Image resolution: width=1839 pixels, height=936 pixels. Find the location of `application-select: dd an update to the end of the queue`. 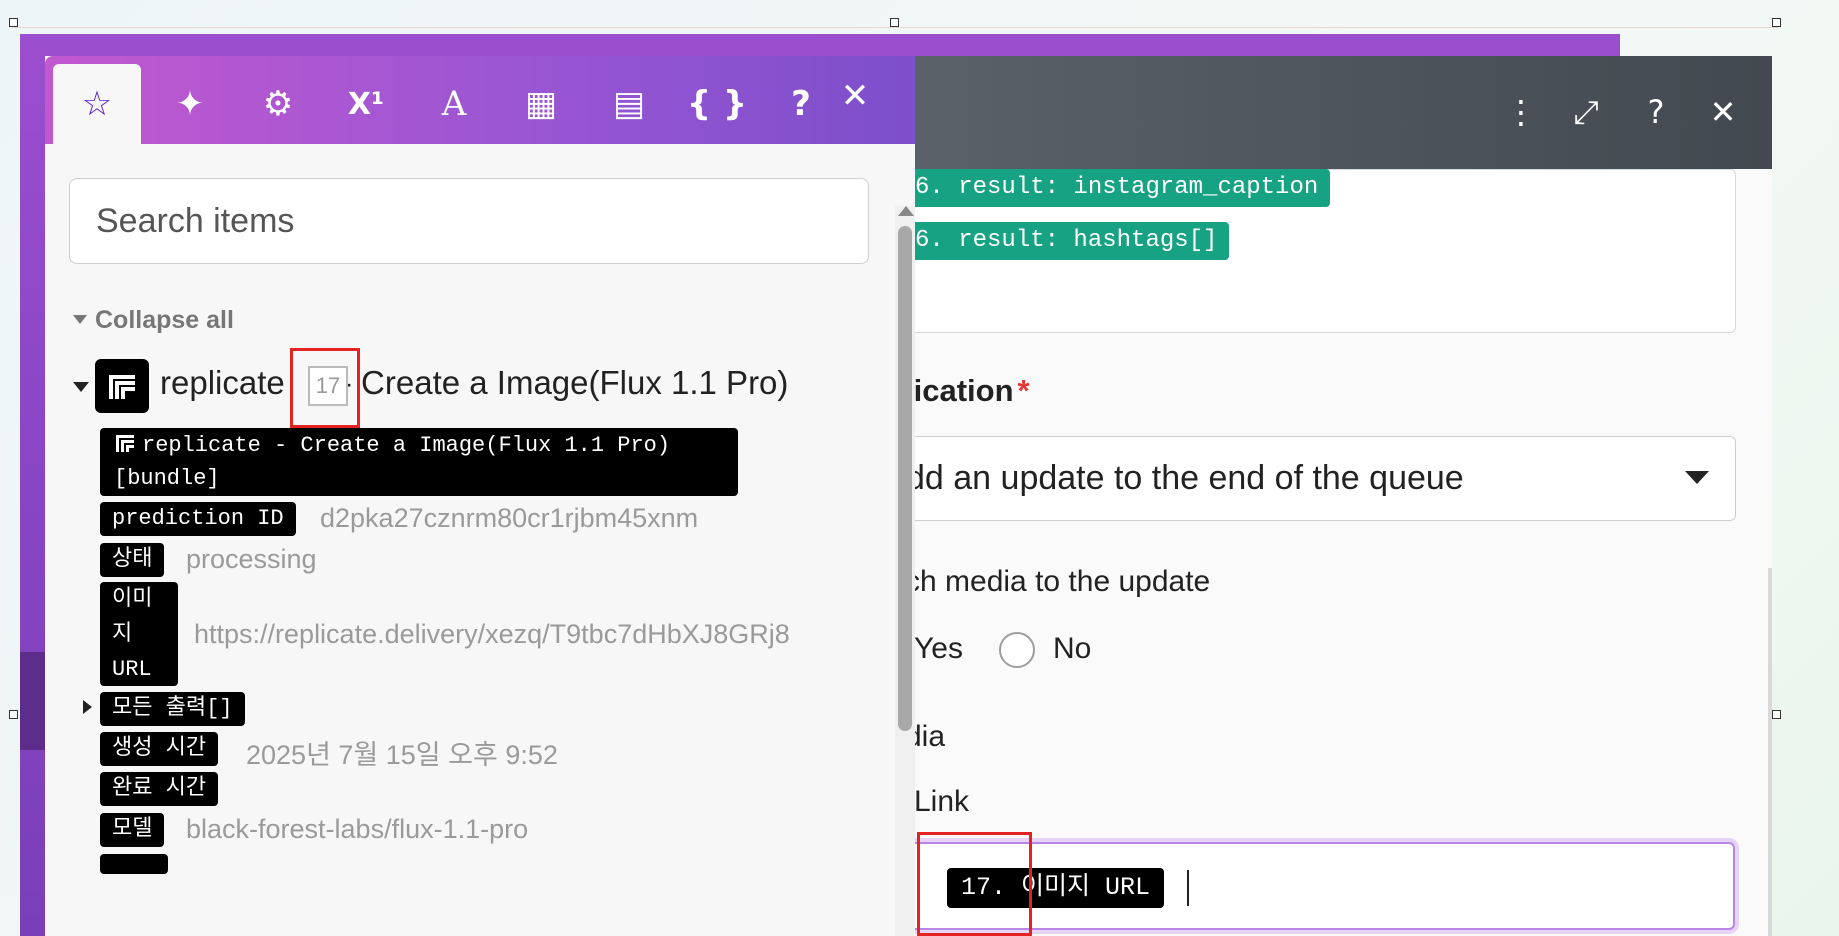

application-select: dd an update to the end of the queue is located at coordinates (1293, 478).